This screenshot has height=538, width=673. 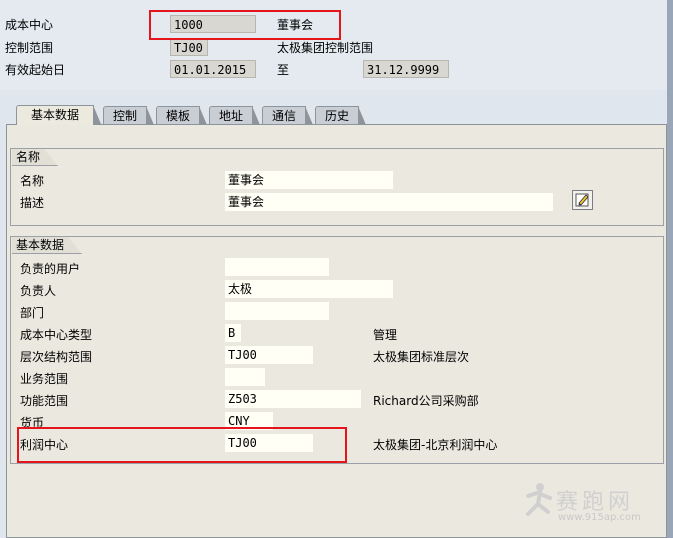 I want to click on name-label: 名称, so click(x=32, y=181).